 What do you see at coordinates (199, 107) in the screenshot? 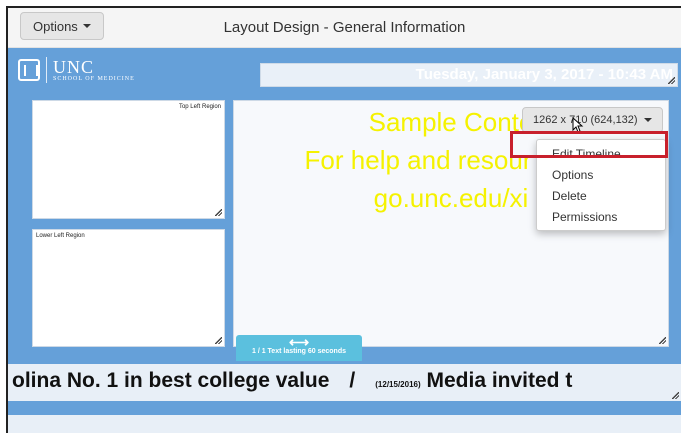
I see `region-label: Top Left Region` at bounding box center [199, 107].